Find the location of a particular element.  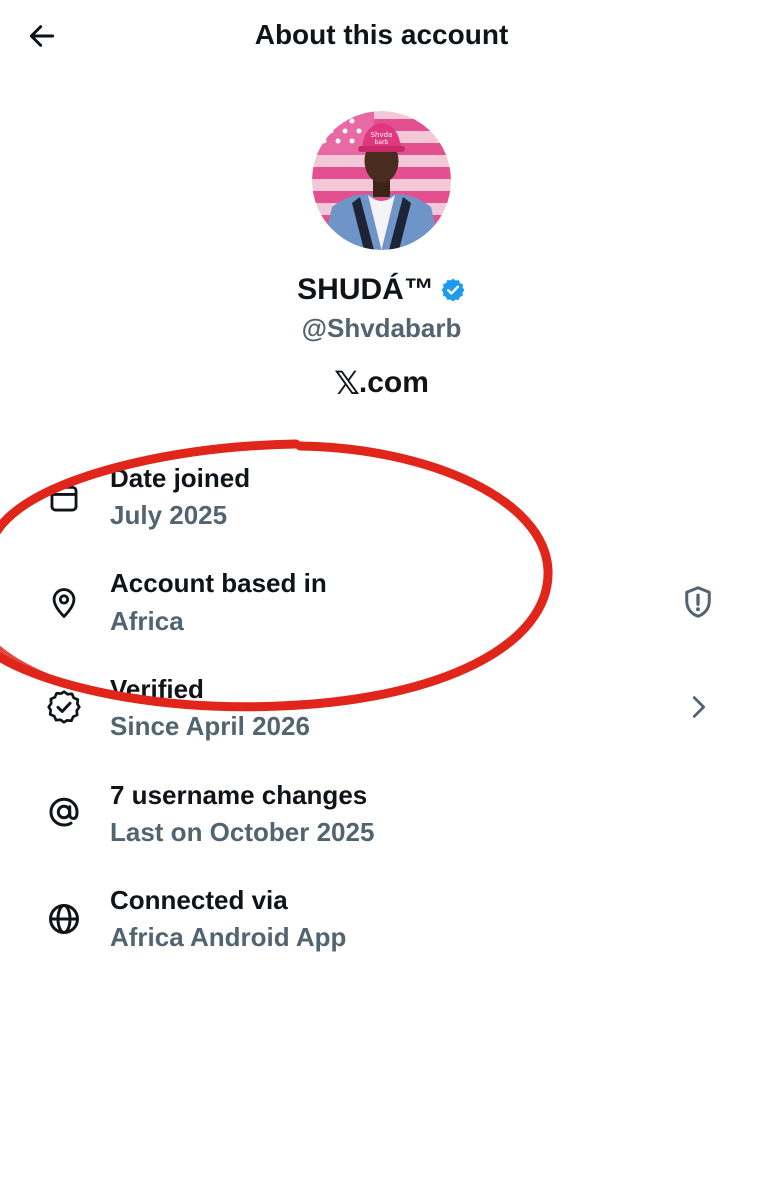

display-name-row: SHUDÁ™ is located at coordinates (381, 290).